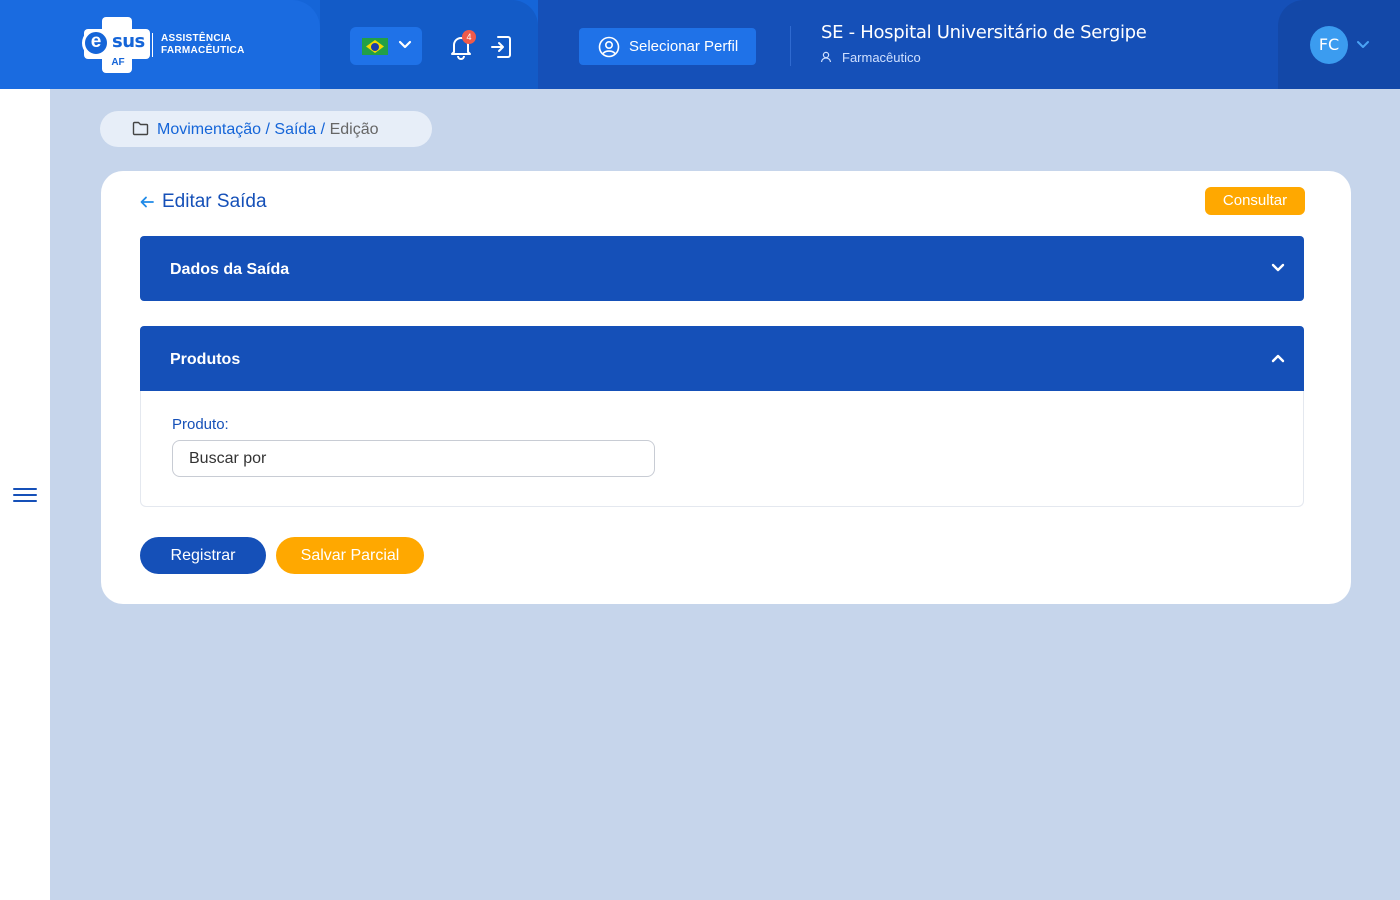  I want to click on logo-text-line2: FARMACÊUTICA, so click(203, 50).